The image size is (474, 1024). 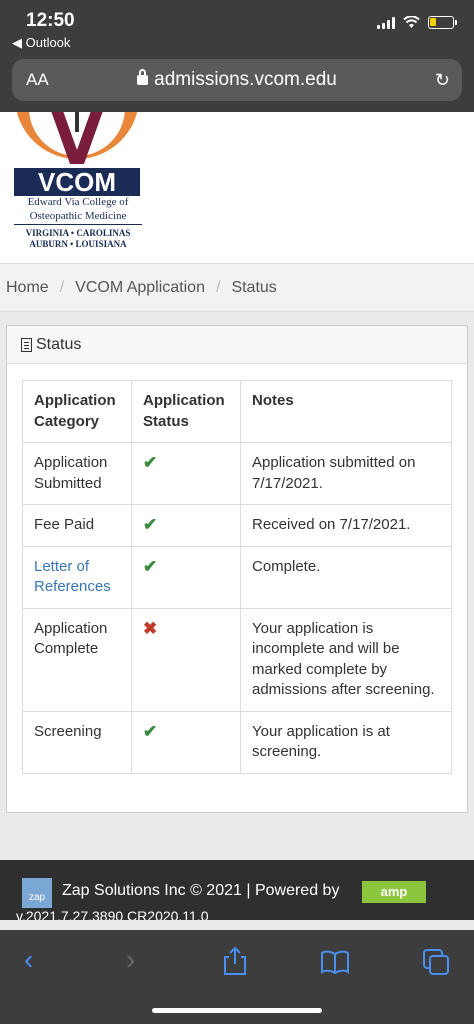 I want to click on status-icons, so click(x=417, y=22).